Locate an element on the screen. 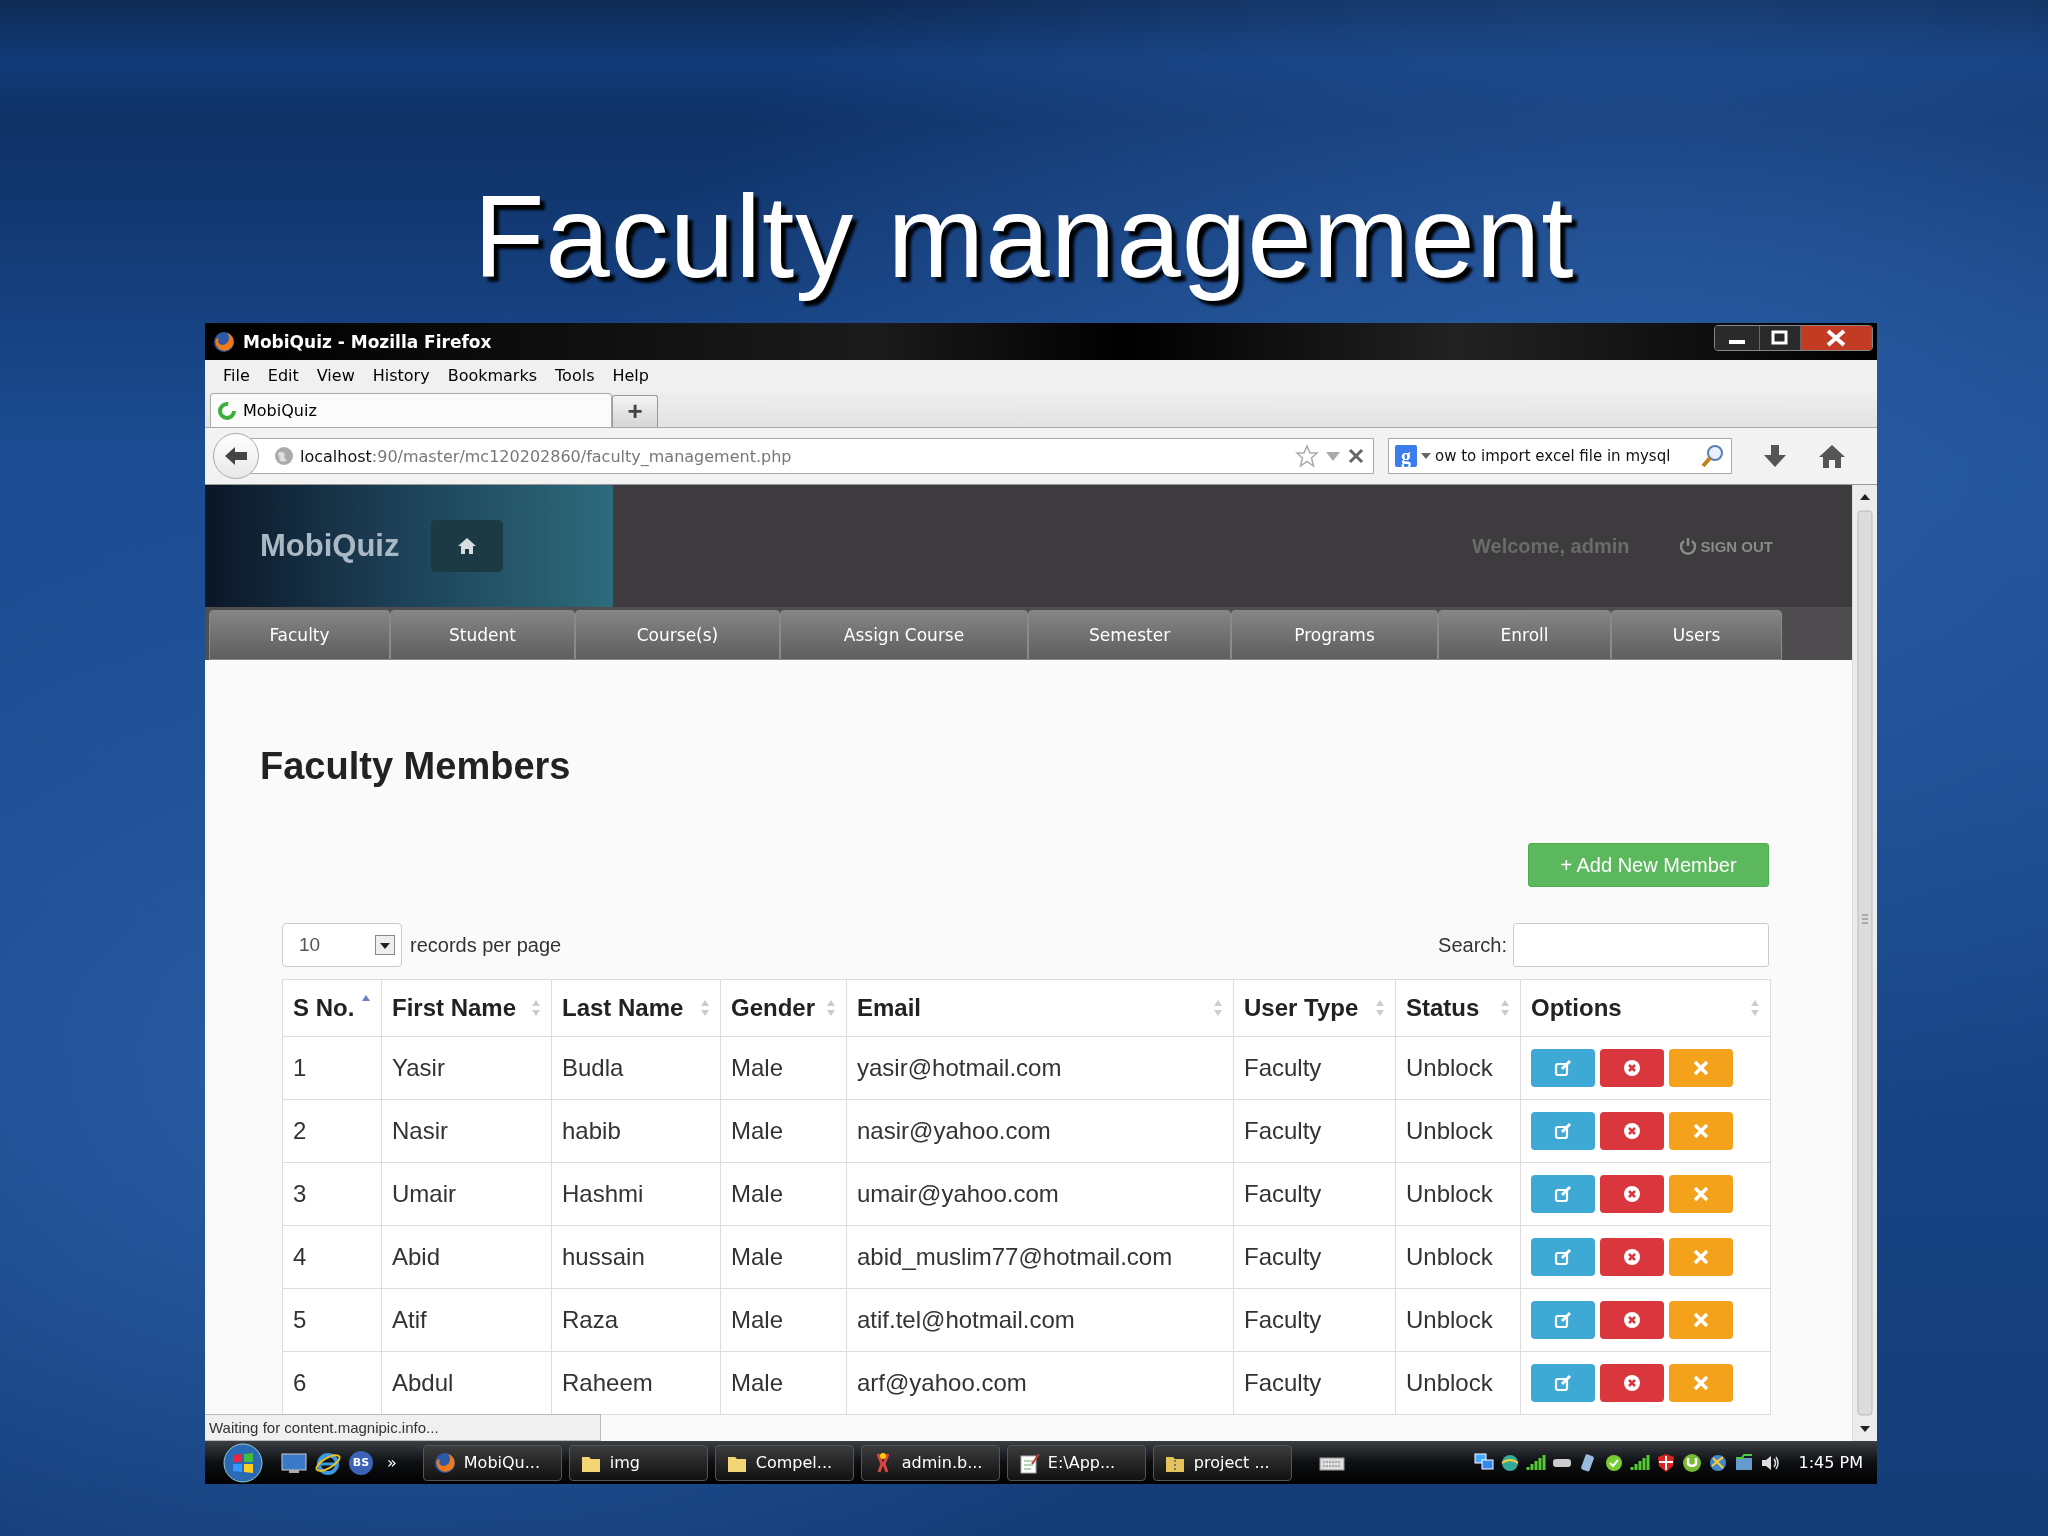 Image resolution: width=2048 pixels, height=1536 pixels. house-icon is located at coordinates (1832, 456).